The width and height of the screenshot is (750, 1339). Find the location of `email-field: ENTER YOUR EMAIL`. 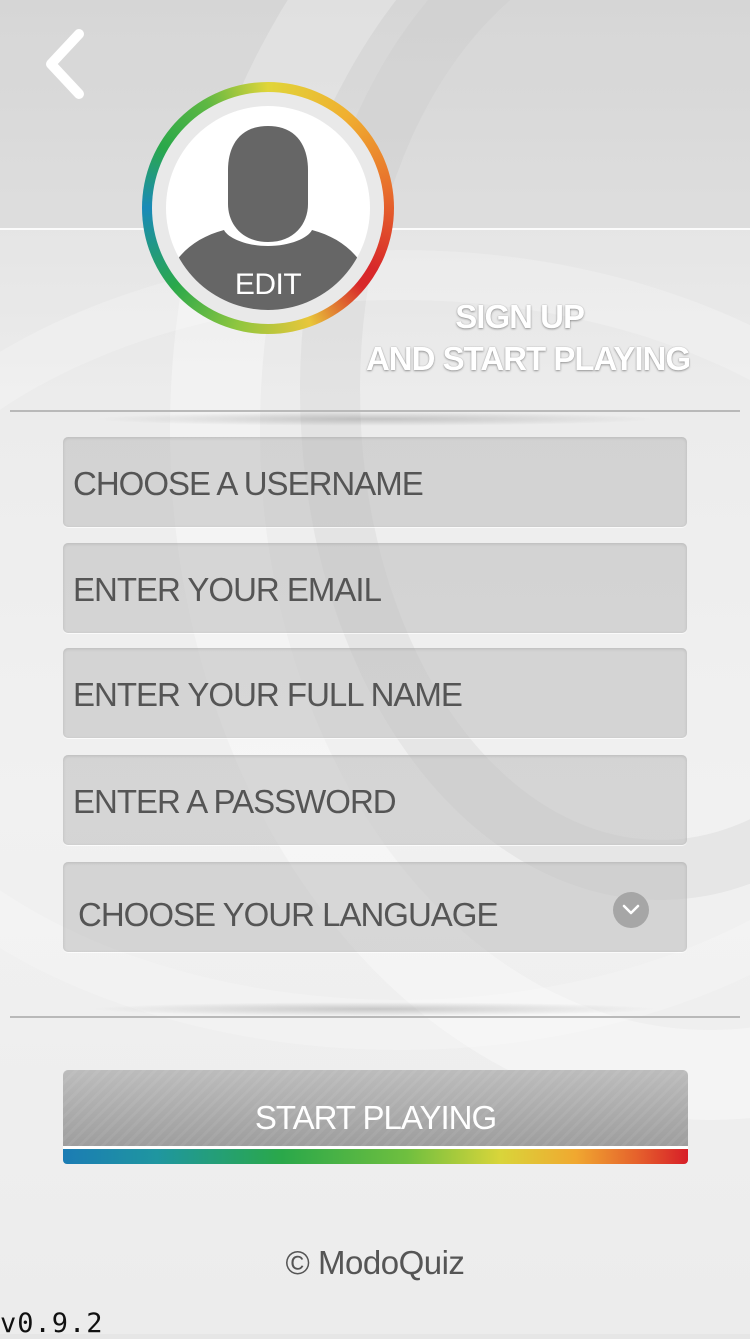

email-field: ENTER YOUR EMAIL is located at coordinates (375, 588).